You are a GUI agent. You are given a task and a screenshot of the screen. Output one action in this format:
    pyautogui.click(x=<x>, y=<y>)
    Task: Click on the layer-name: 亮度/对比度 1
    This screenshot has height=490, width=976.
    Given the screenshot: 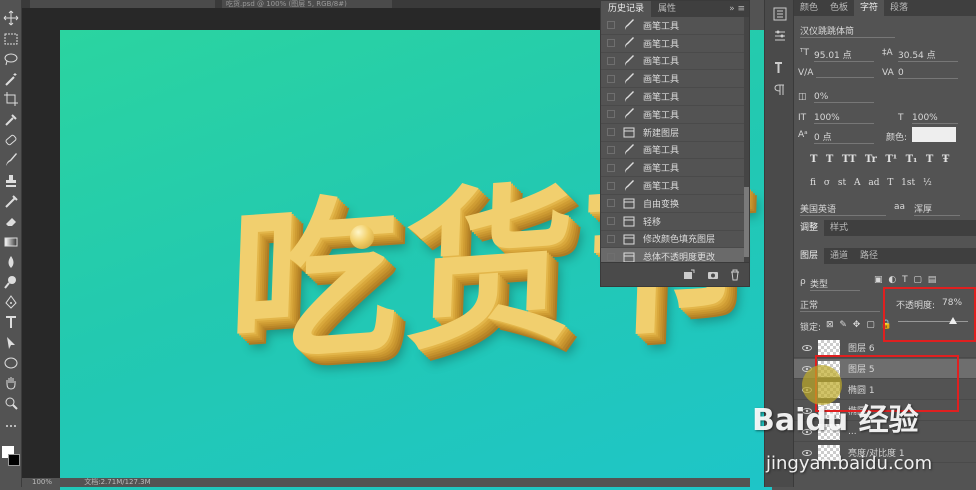 What is the action you would take?
    pyautogui.click(x=876, y=452)
    